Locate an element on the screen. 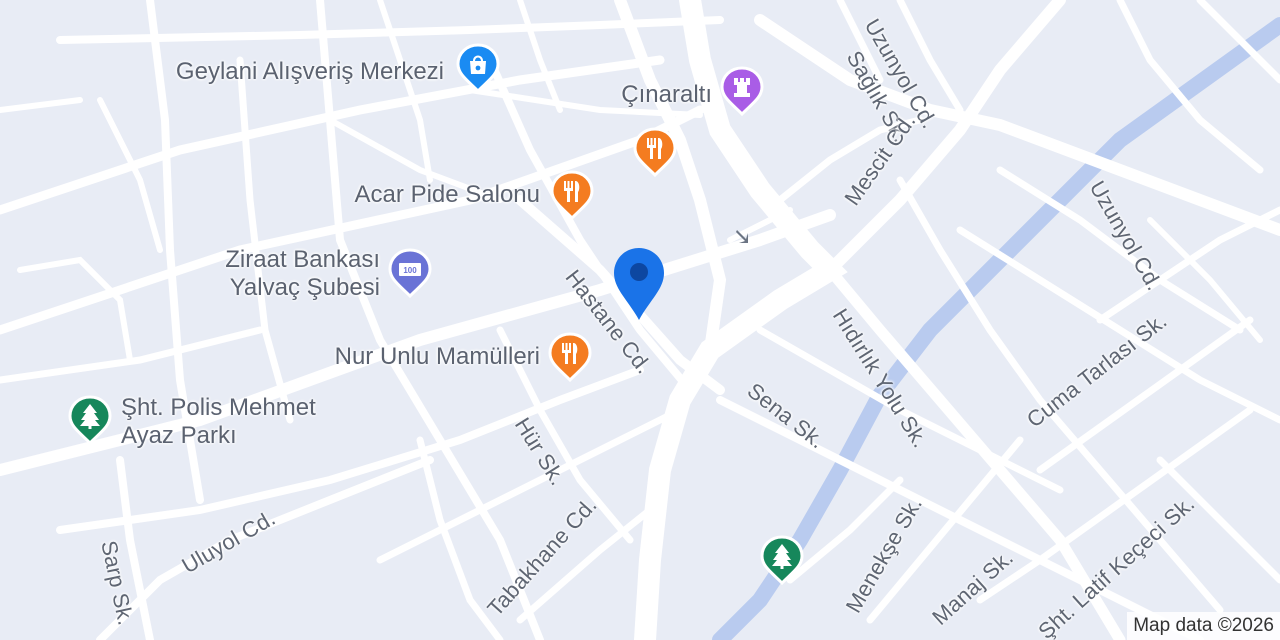 The height and width of the screenshot is (640, 1280). poi-label-park-polis-line2: Ayaz Parkı is located at coordinates (179, 435).